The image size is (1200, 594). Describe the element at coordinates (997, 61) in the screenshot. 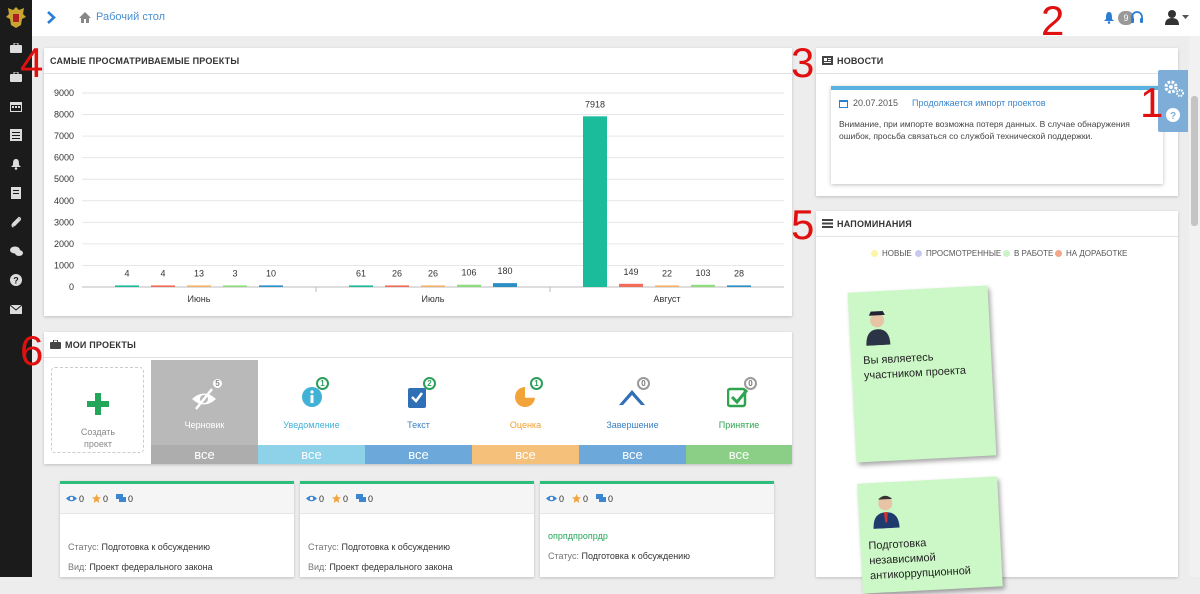

I see `news-panel-header: НОВОСТИ` at that location.